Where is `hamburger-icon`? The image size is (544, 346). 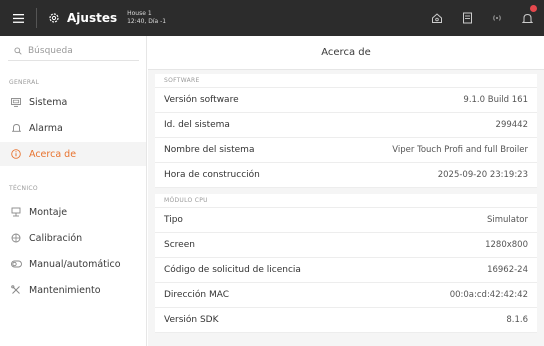 hamburger-icon is located at coordinates (18, 18).